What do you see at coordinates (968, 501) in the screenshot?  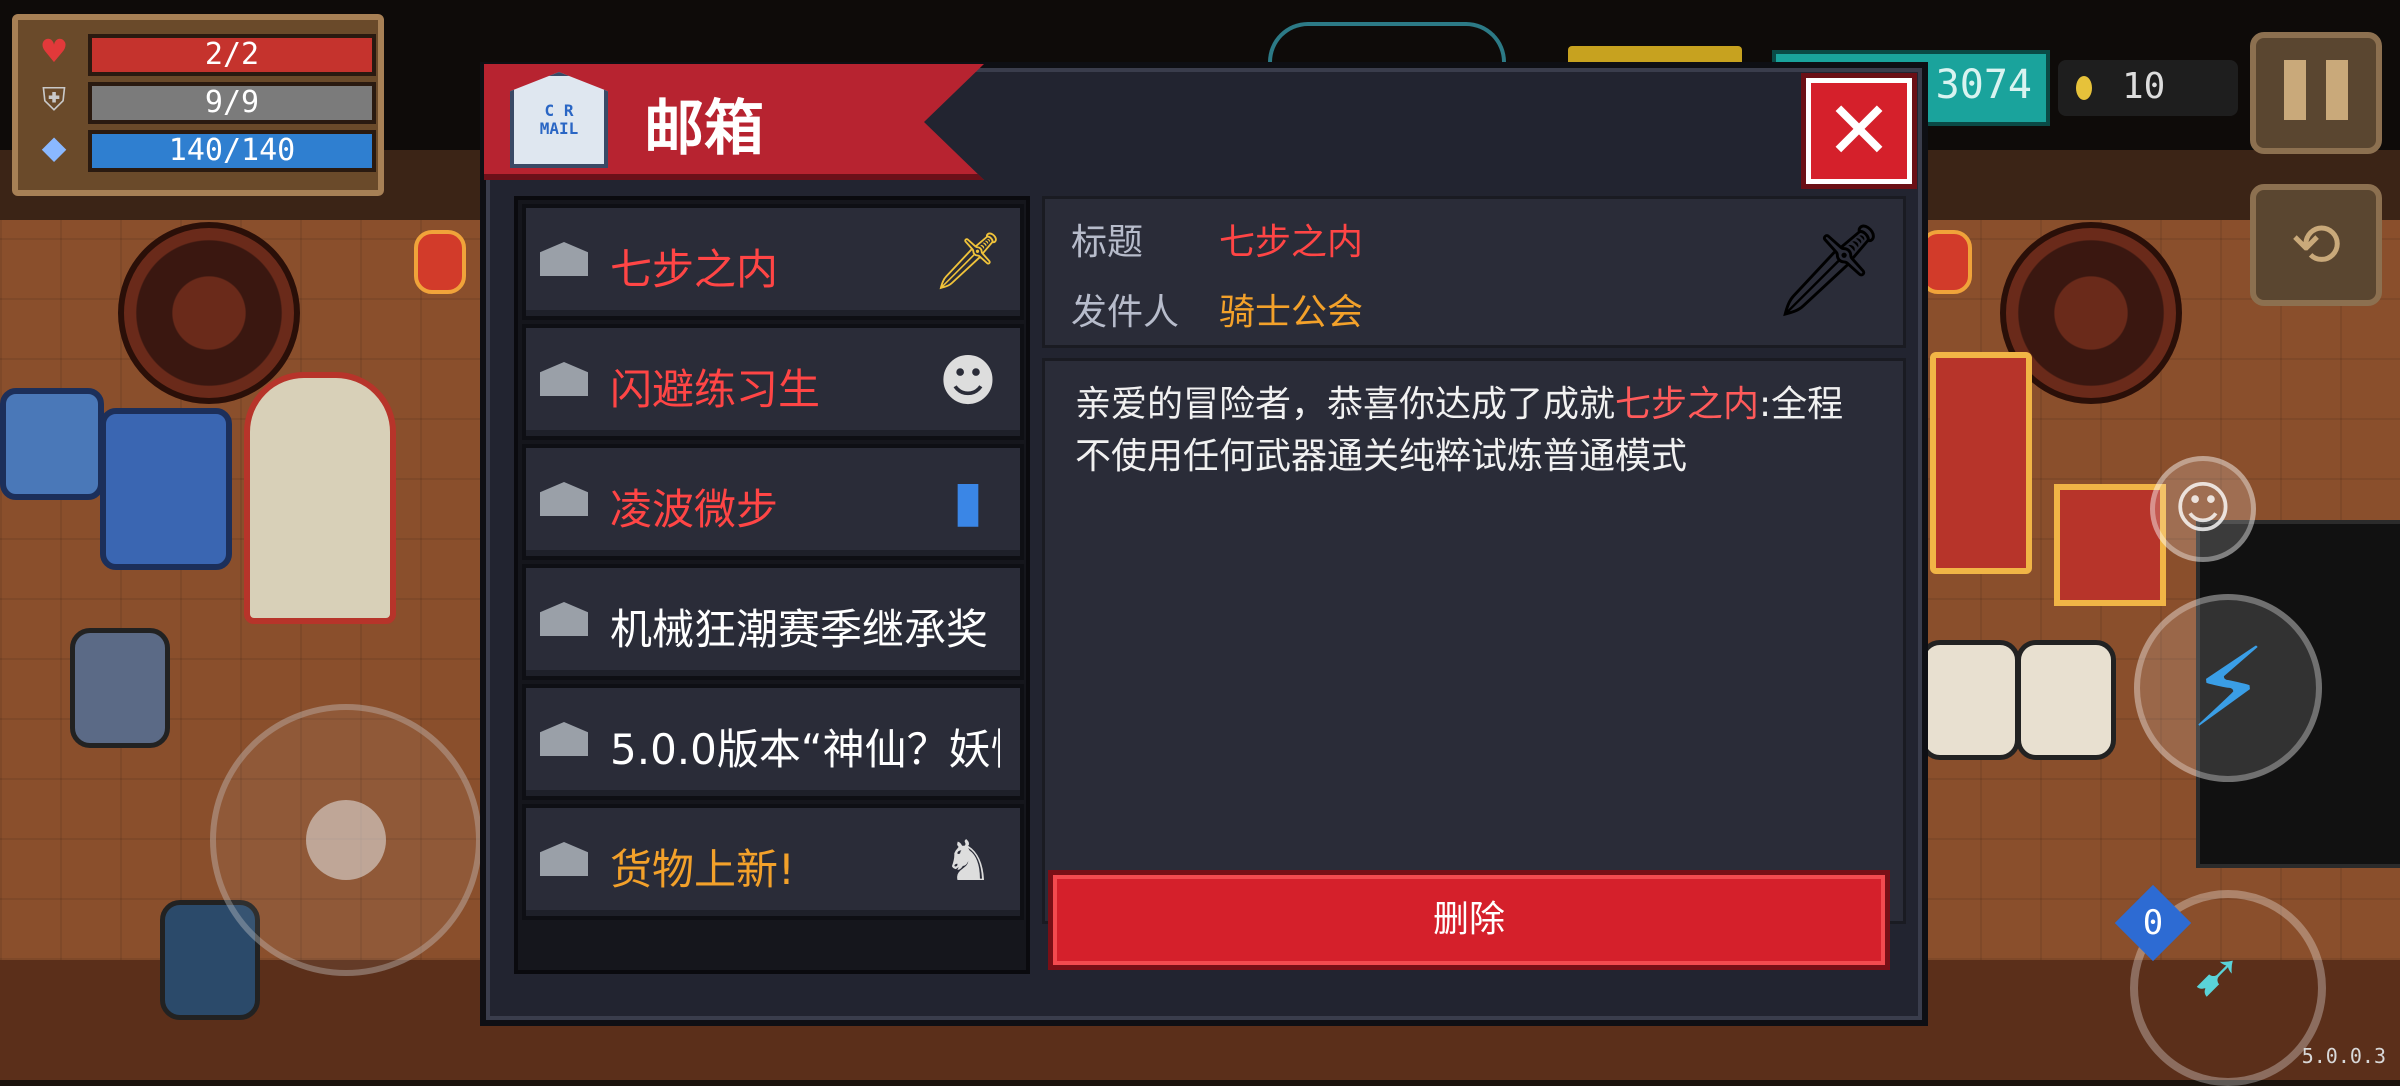 I see `book-icon: ▮` at bounding box center [968, 501].